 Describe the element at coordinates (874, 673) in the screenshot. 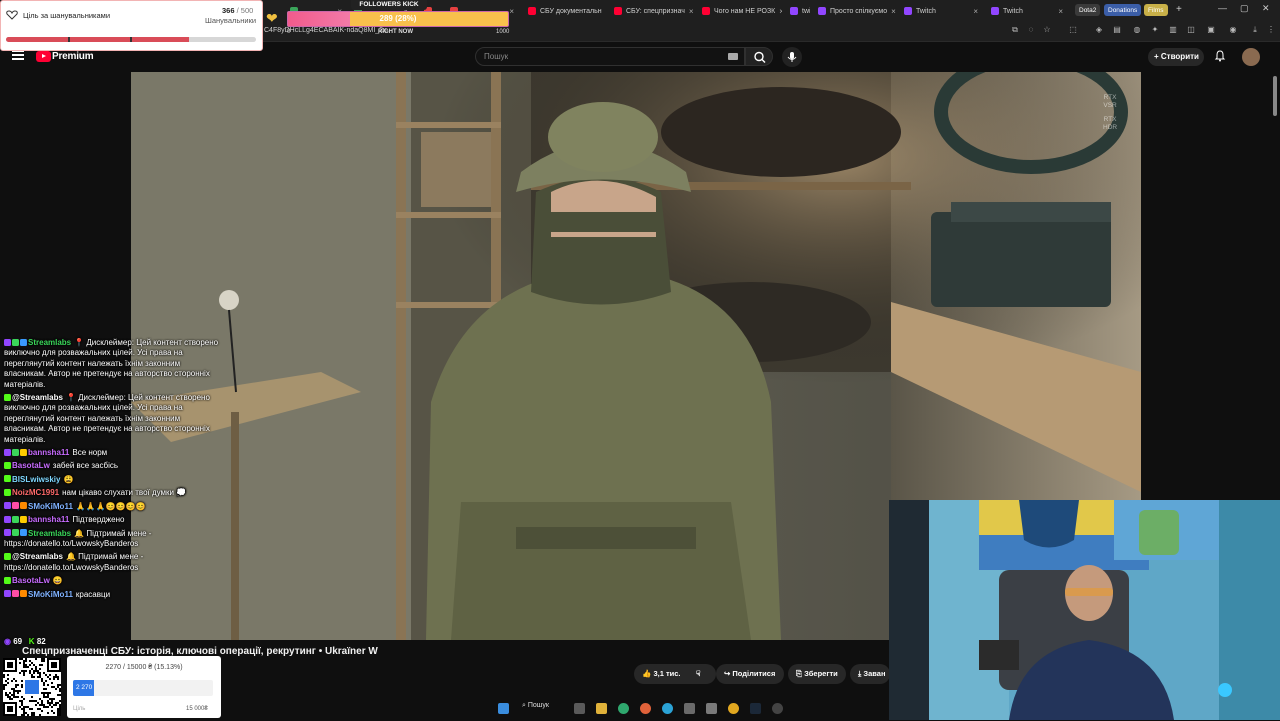

I see `download-label: Заван` at that location.